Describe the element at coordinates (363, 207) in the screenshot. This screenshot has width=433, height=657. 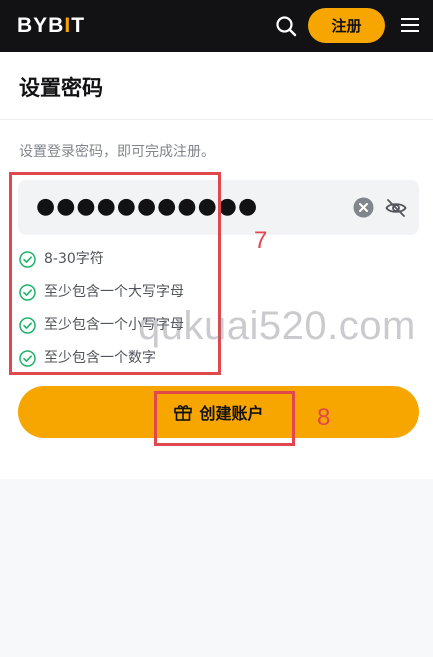
I see `clear-icon` at that location.